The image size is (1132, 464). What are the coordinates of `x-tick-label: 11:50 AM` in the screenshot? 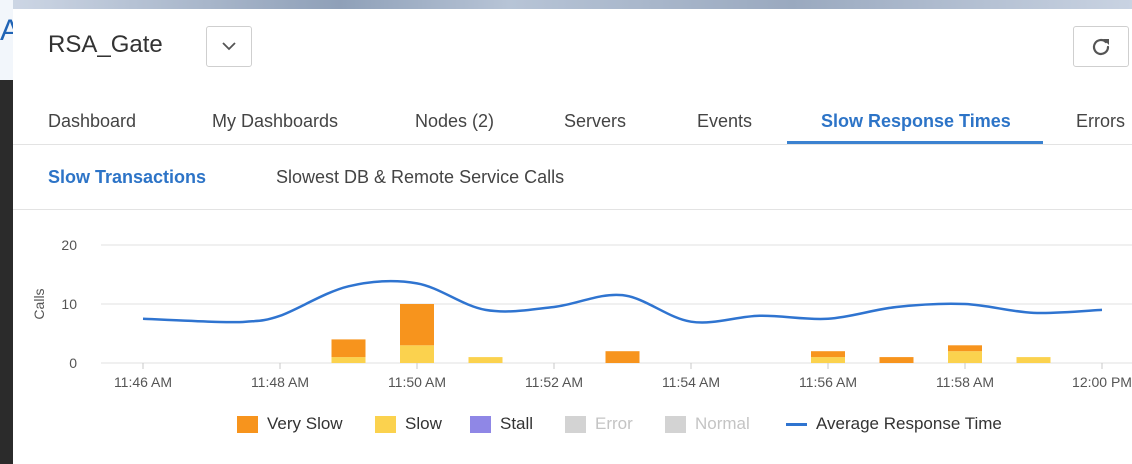 It's located at (417, 382).